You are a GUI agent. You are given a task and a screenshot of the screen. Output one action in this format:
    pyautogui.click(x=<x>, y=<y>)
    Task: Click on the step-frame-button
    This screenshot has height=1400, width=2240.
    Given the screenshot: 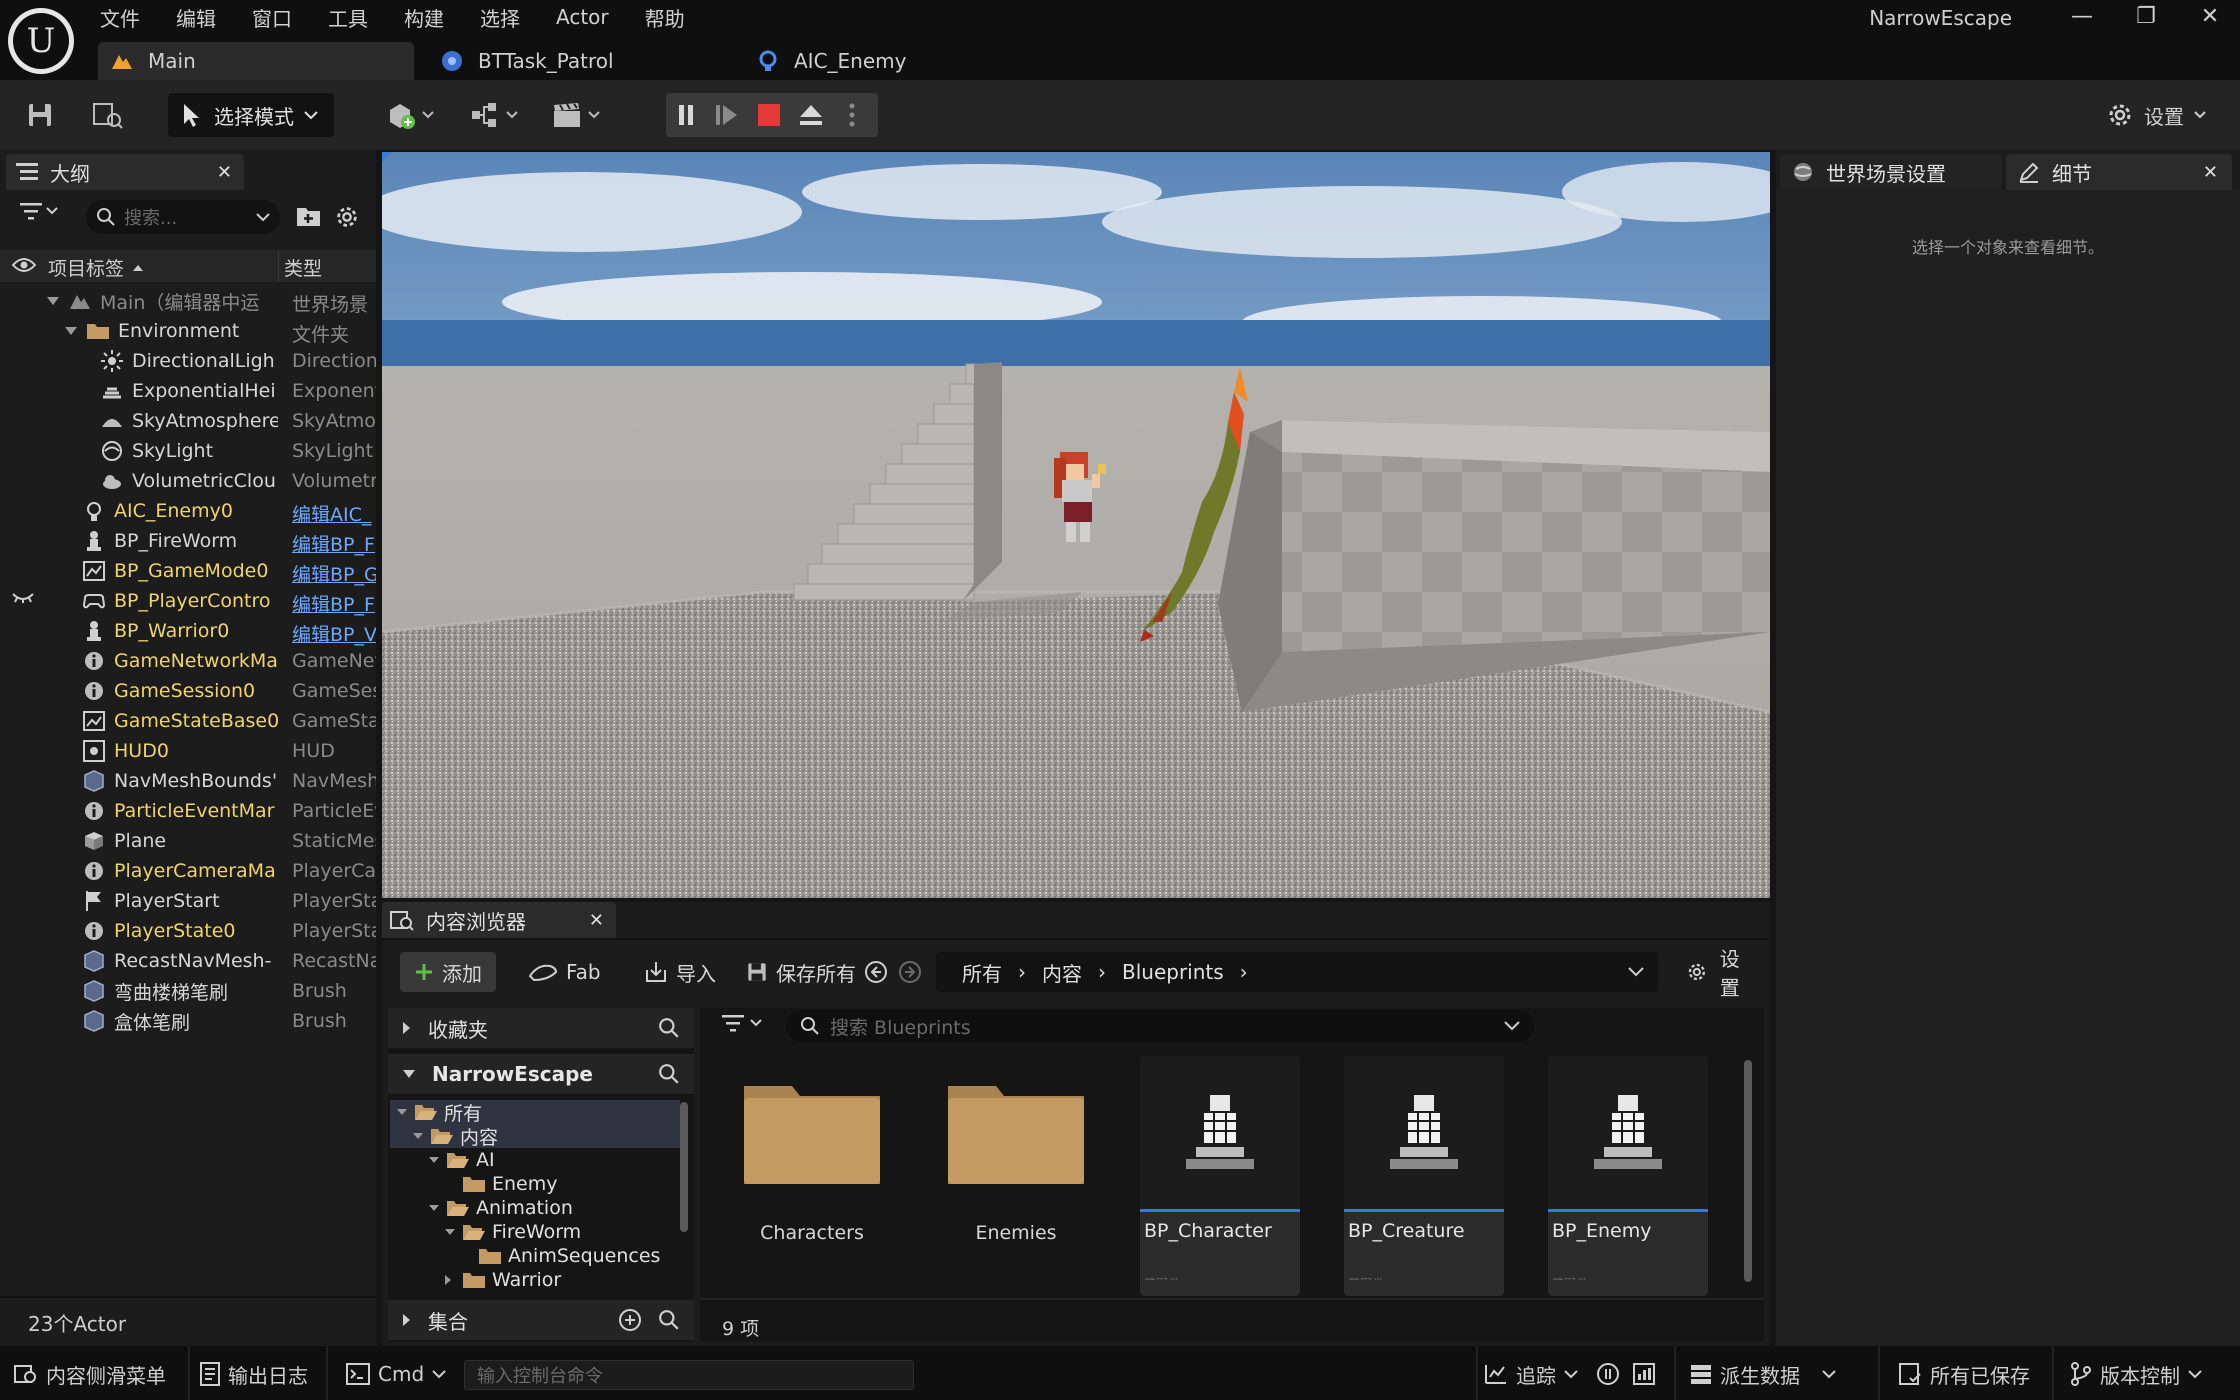 What is the action you would take?
    pyautogui.click(x=727, y=115)
    